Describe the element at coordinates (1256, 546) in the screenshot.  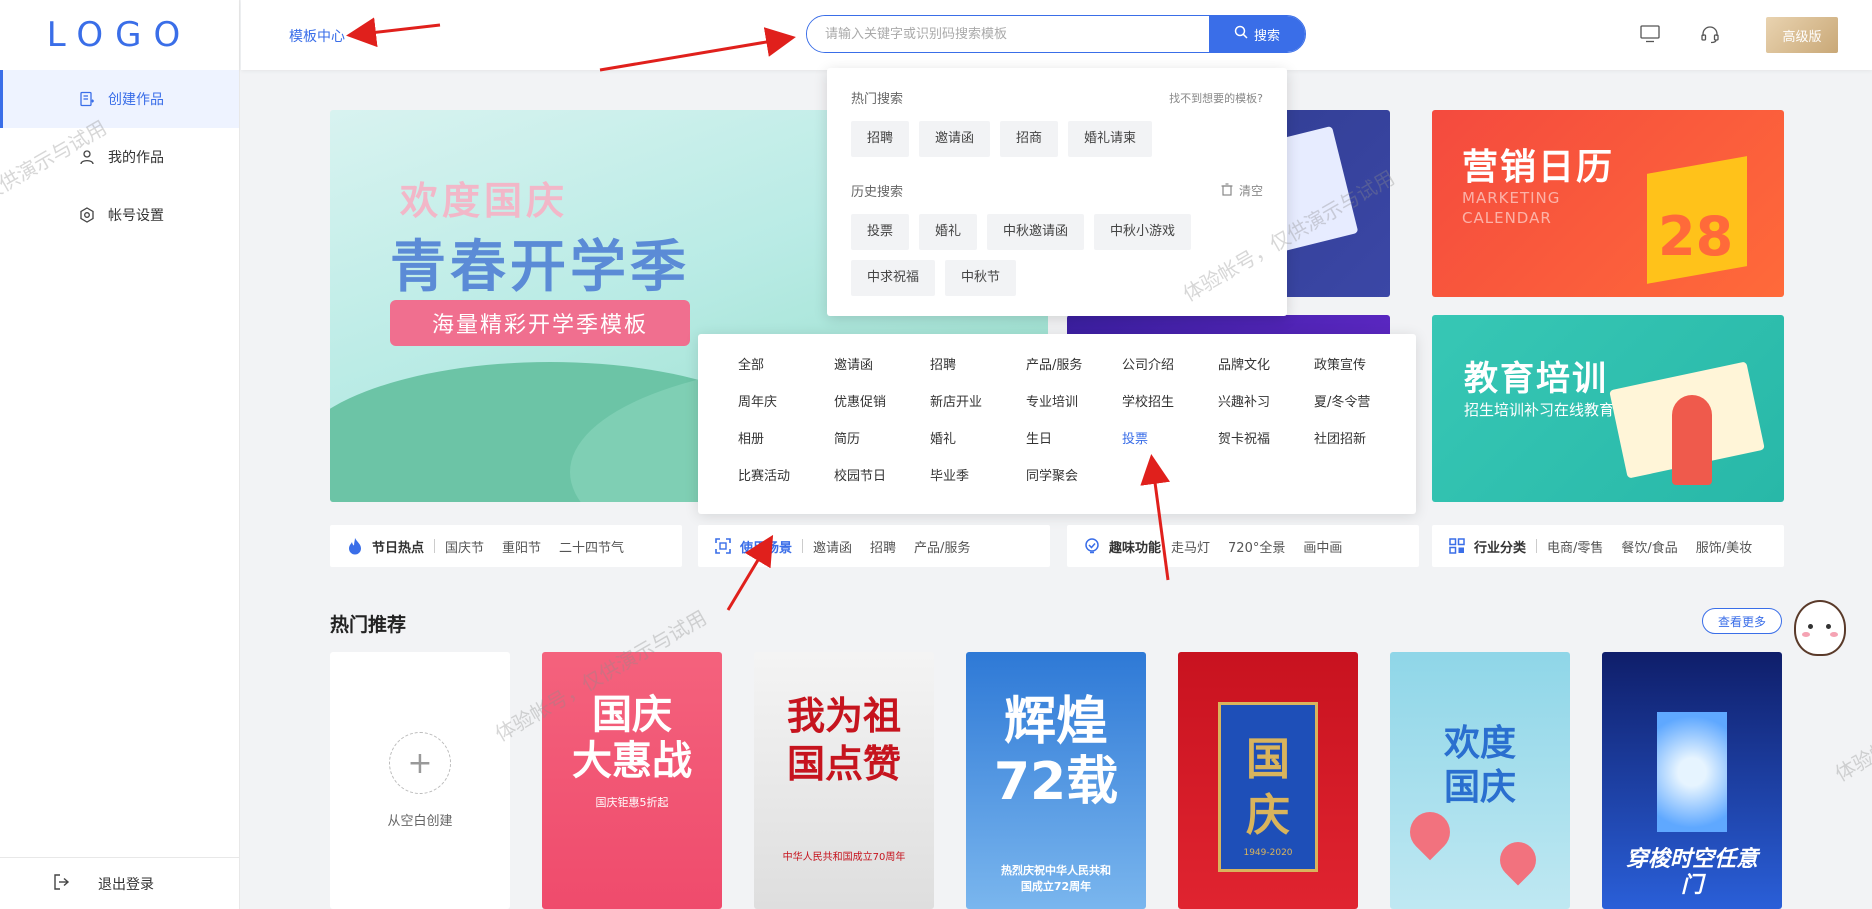
I see `category-link: 720°全景` at that location.